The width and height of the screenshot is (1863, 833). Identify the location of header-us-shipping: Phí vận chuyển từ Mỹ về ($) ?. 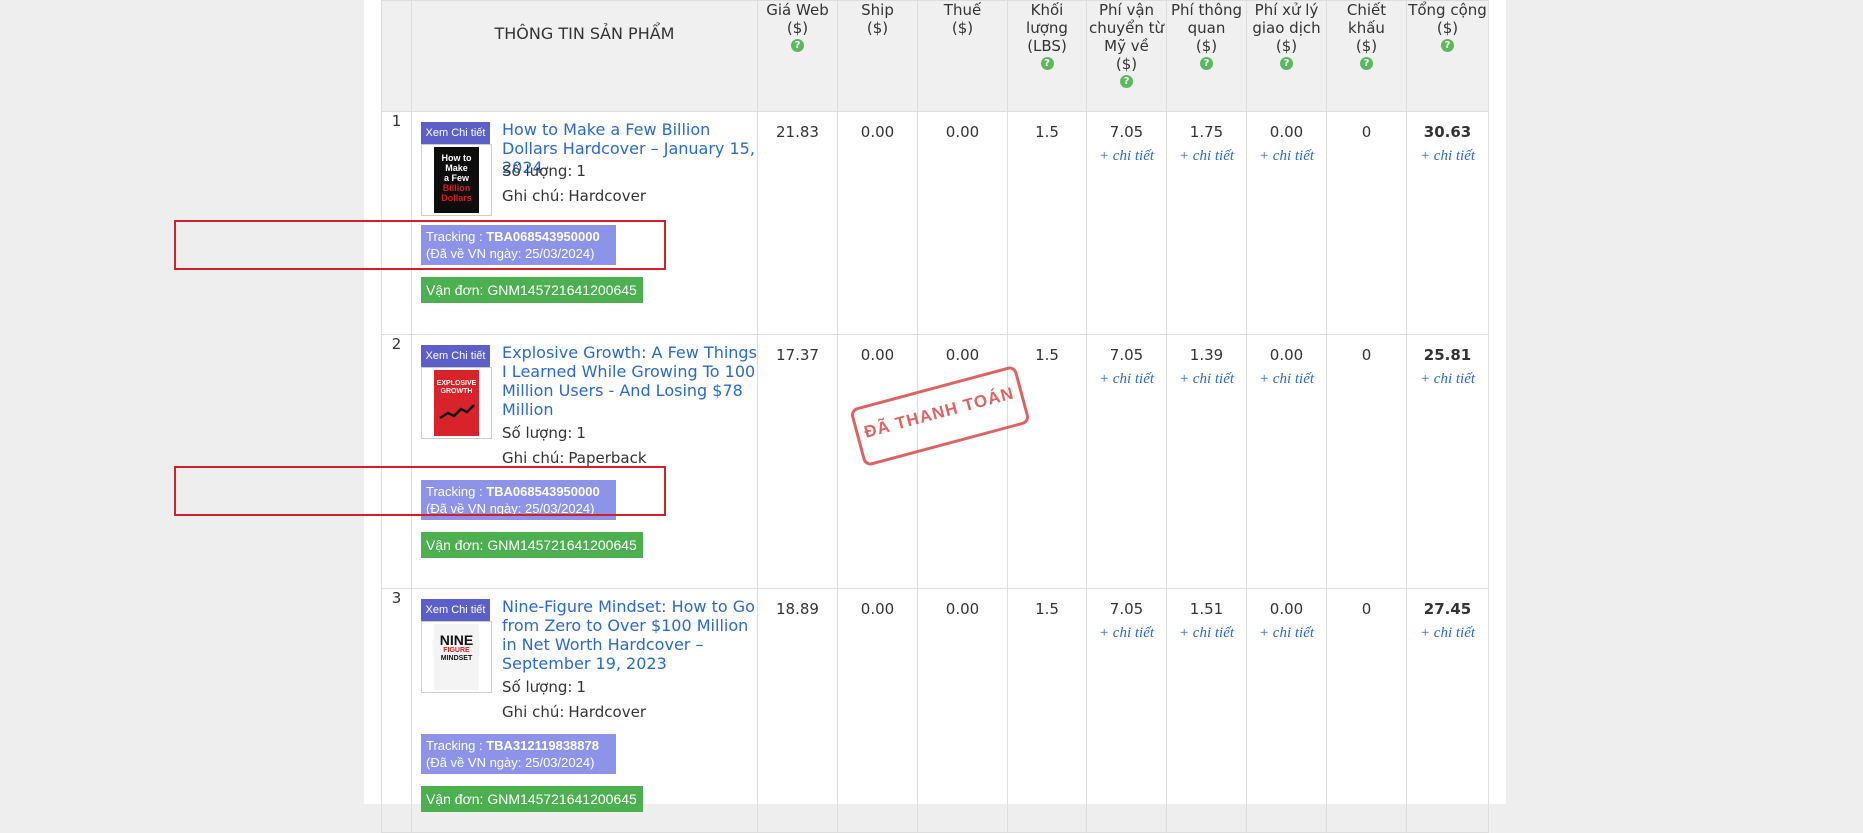
(1126, 56).